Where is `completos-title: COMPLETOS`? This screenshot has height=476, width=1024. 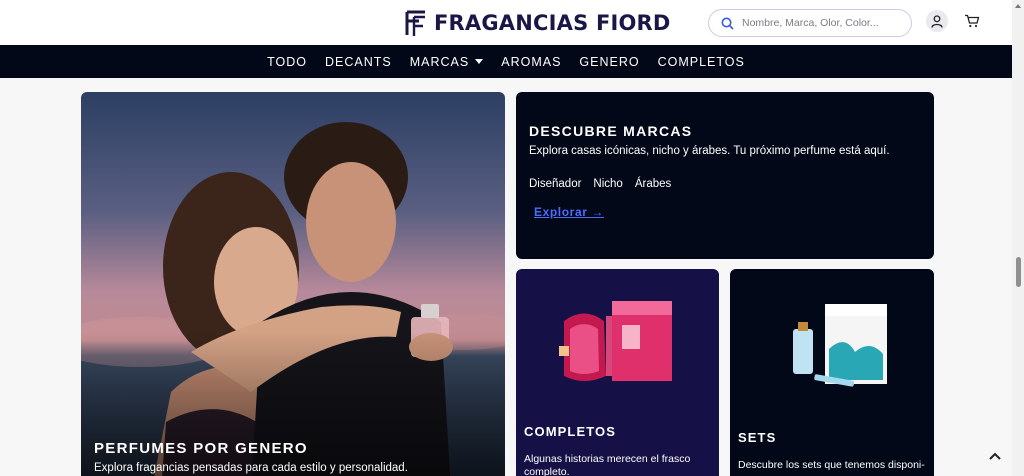 completos-title: COMPLETOS is located at coordinates (570, 431).